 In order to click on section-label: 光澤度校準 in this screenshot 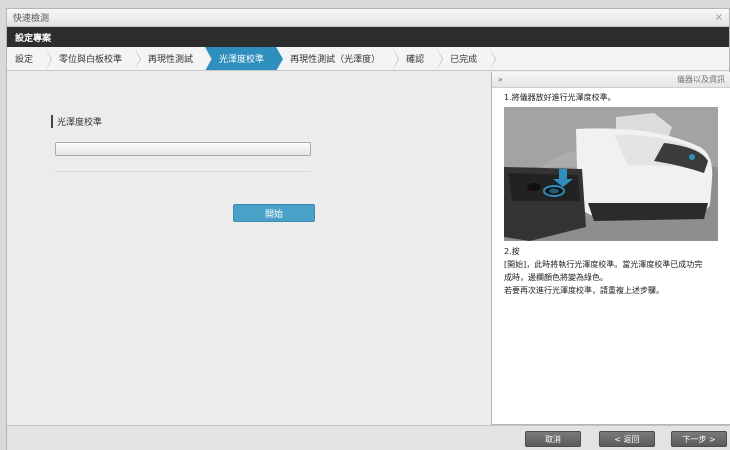, I will do `click(76, 121)`.